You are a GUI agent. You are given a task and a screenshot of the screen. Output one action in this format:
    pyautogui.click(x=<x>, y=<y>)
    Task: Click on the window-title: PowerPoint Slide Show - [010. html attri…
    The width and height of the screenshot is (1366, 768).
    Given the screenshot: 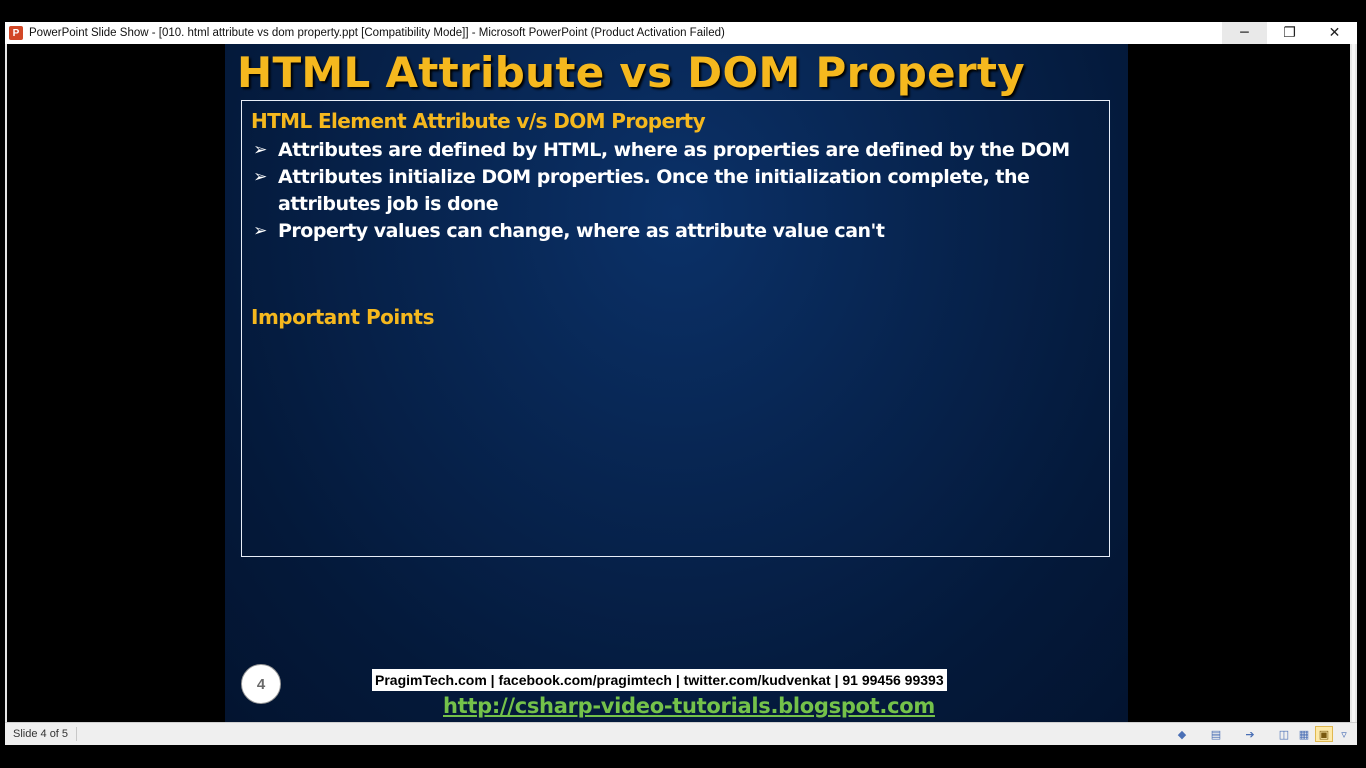 What is the action you would take?
    pyautogui.click(x=377, y=33)
    